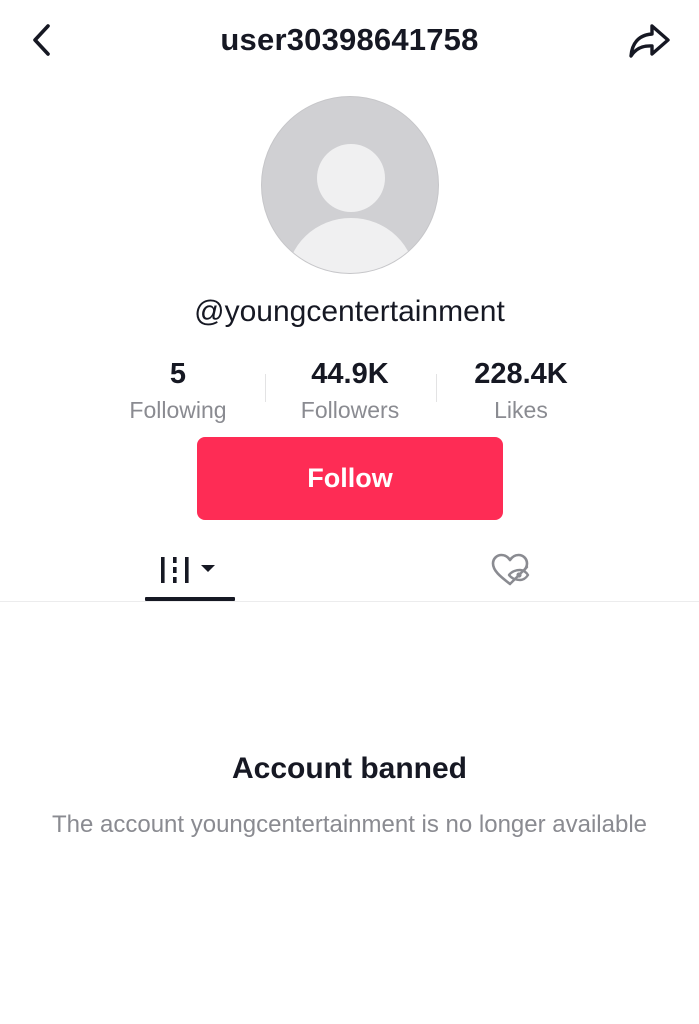 Image resolution: width=699 pixels, height=1024 pixels. I want to click on liked-hidden-heart-icon, so click(510, 569).